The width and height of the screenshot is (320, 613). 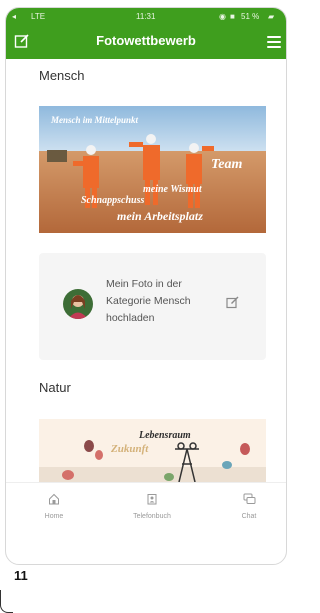 I want to click on page-title: Fotowettbewerb, so click(x=146, y=40).